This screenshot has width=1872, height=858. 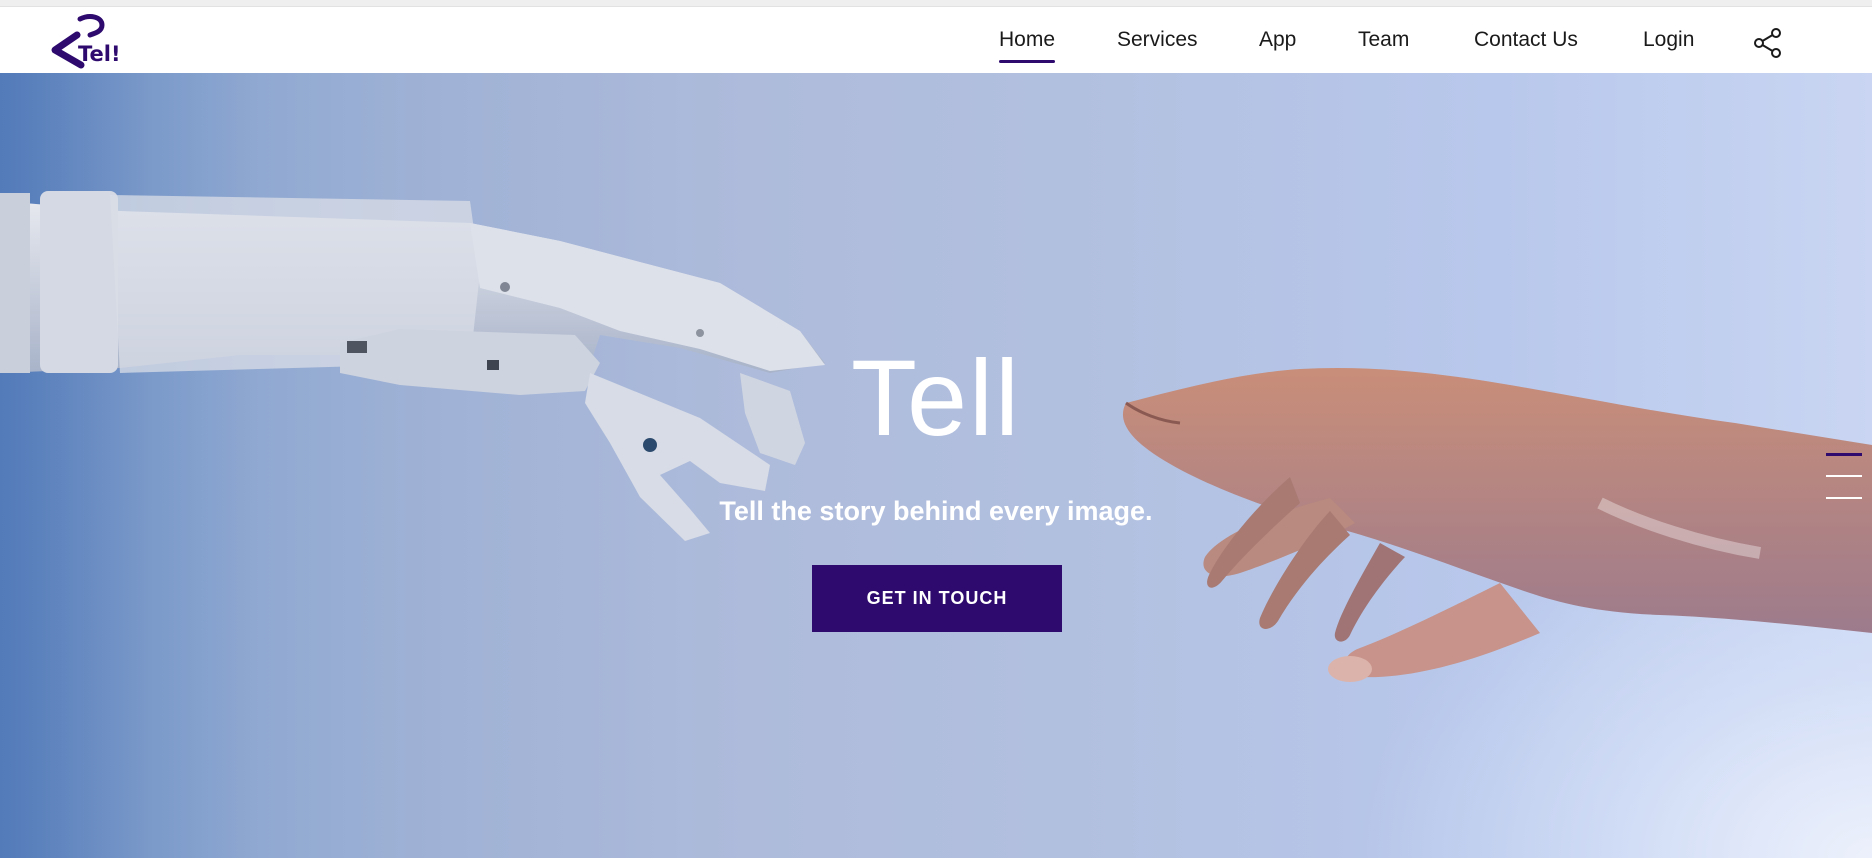 I want to click on nav-team: Team, so click(x=1383, y=40).